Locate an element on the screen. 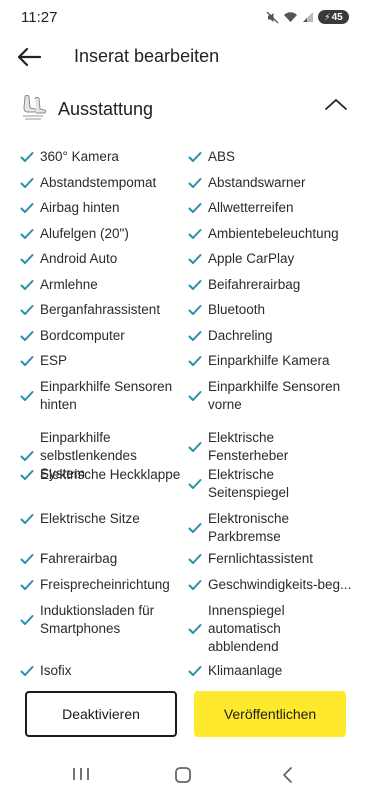  feature-item: Elektrische Sitze is located at coordinates (101, 519).